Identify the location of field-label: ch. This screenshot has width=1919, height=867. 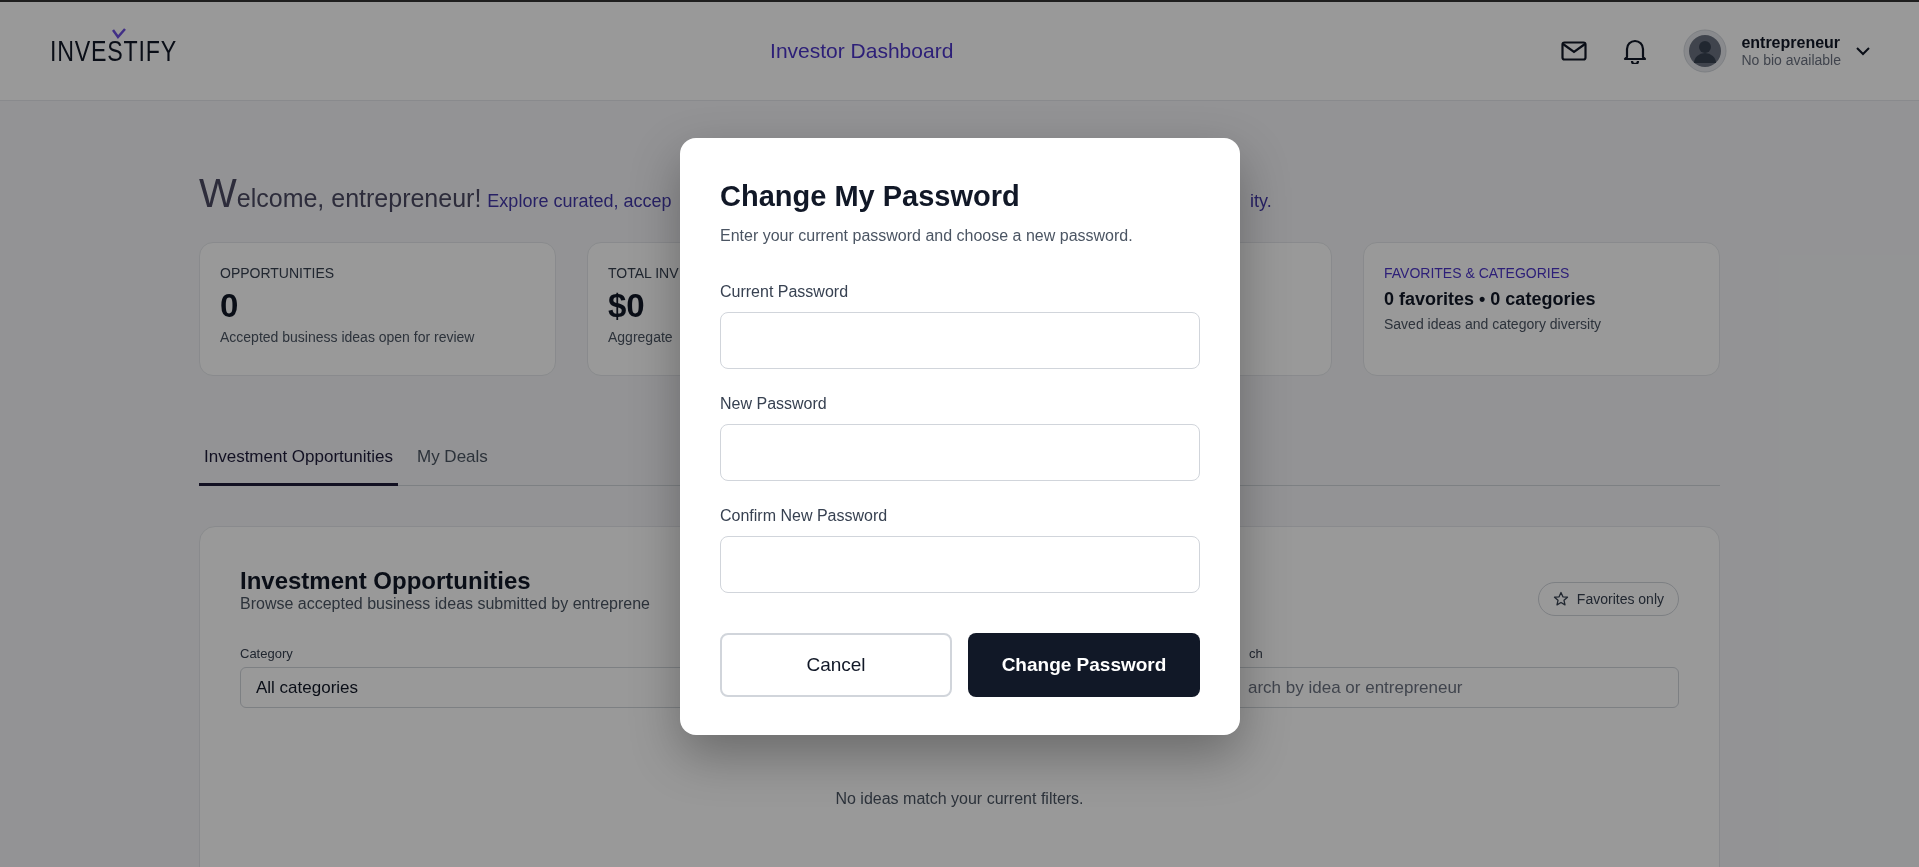
(1255, 653).